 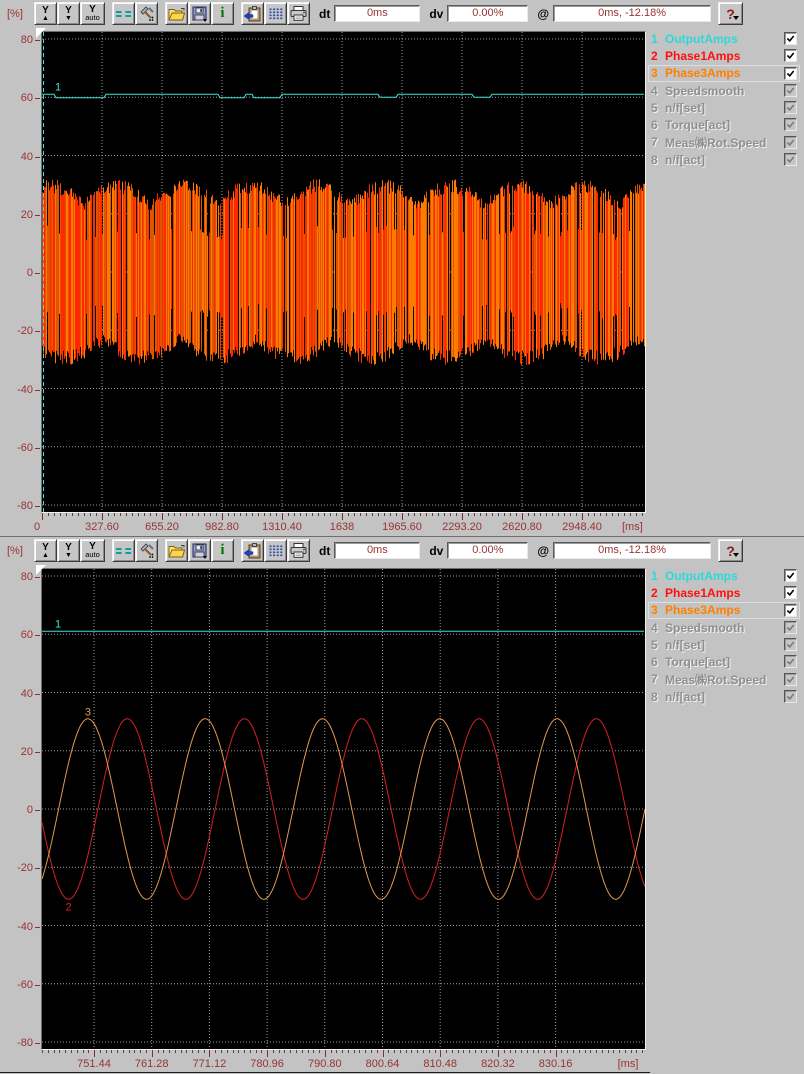 What do you see at coordinates (282, 527) in the screenshot?
I see `x-tick-label: 1310.40` at bounding box center [282, 527].